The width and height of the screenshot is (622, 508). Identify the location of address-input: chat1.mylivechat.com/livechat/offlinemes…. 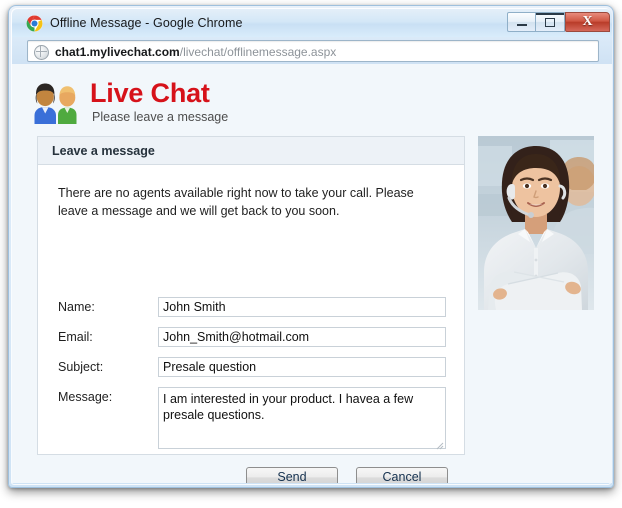
(313, 51).